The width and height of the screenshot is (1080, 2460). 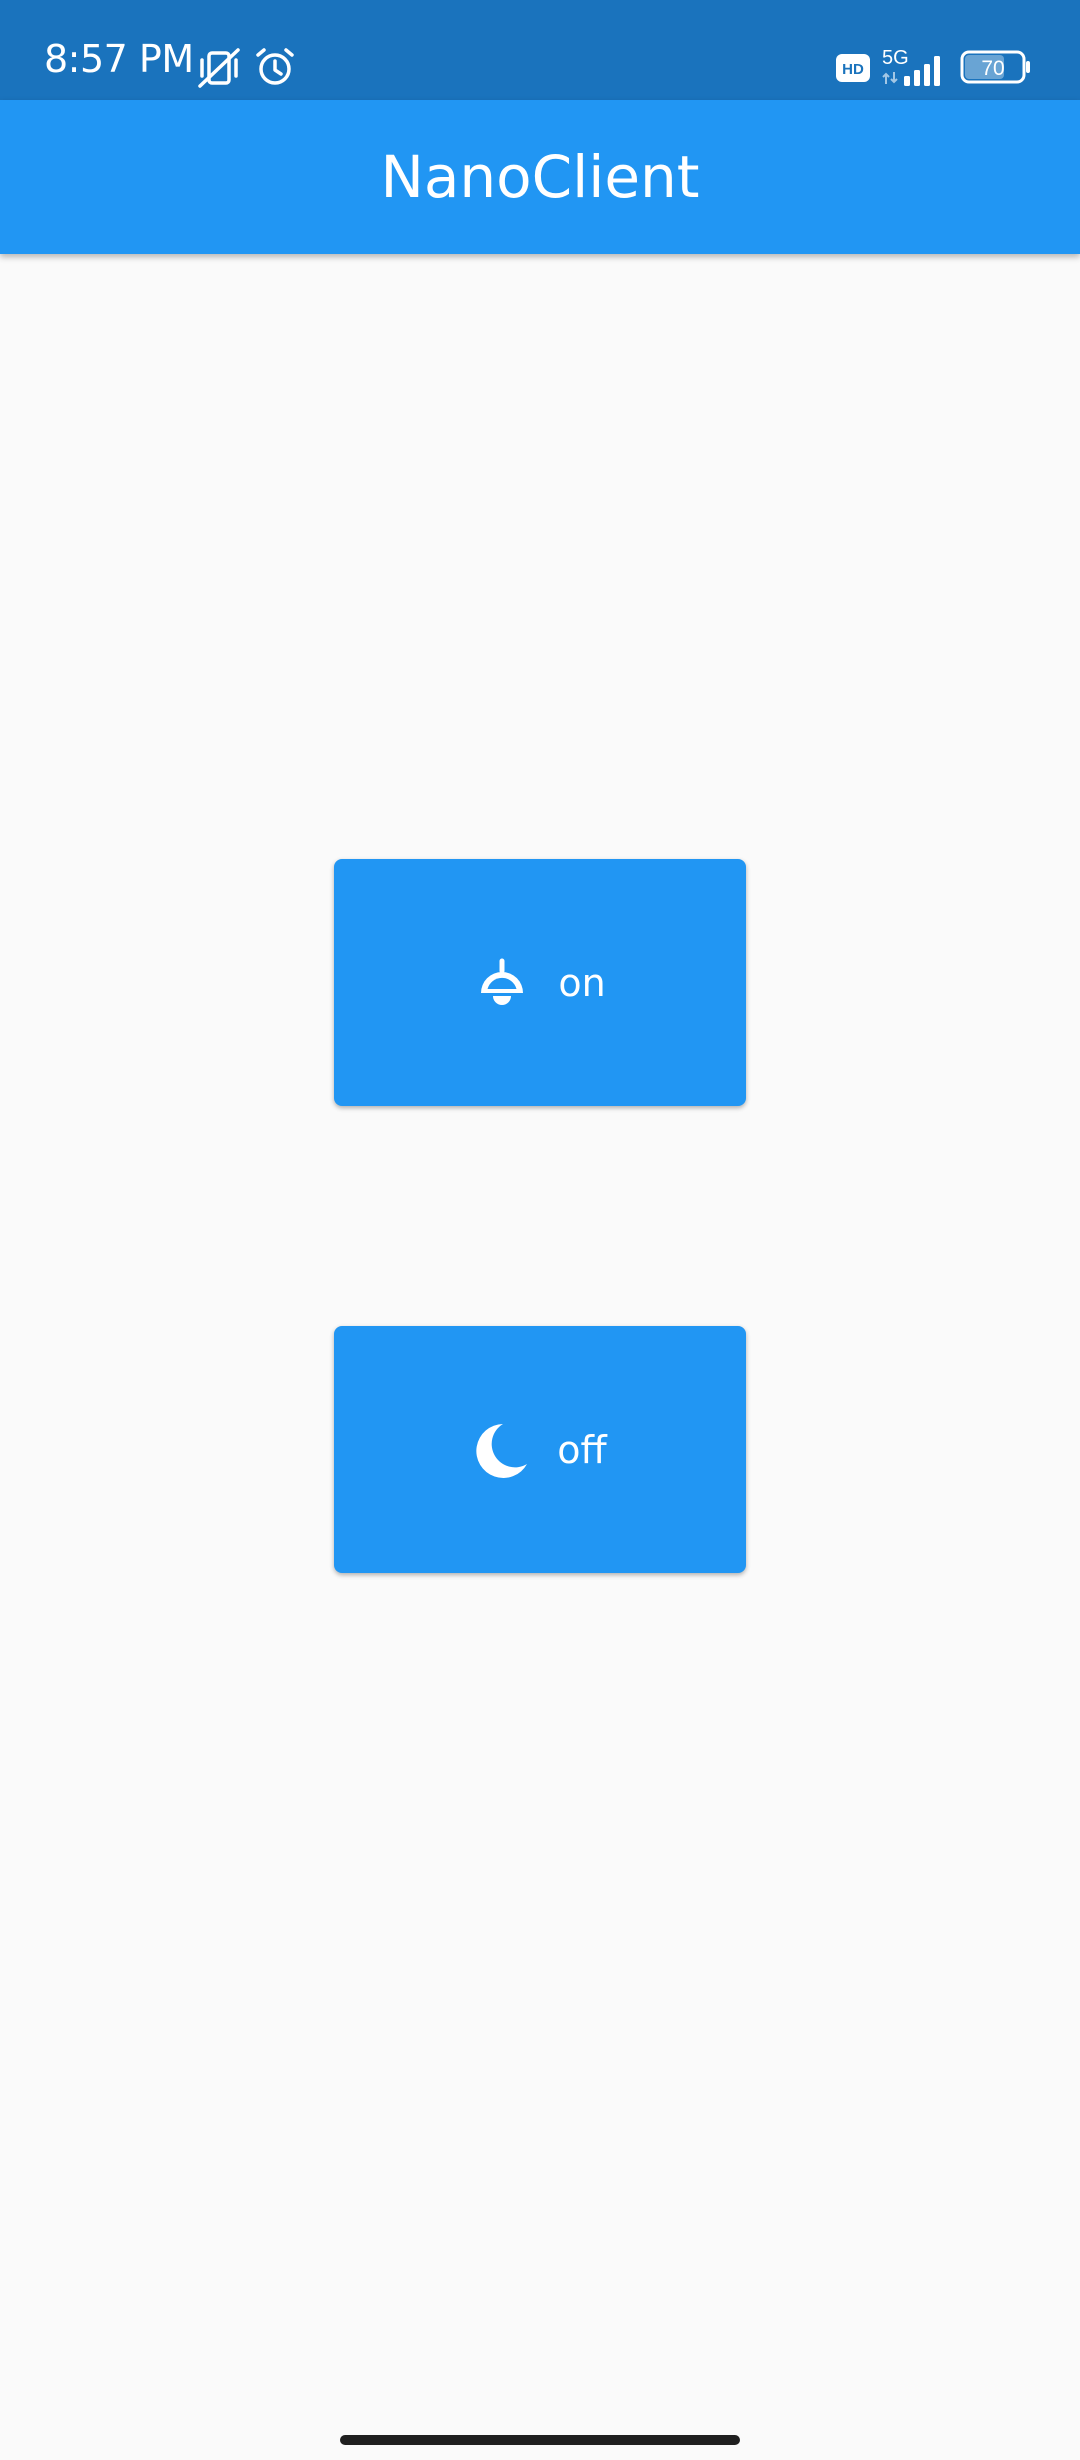 I want to click on off-button-label: off, so click(x=582, y=1449).